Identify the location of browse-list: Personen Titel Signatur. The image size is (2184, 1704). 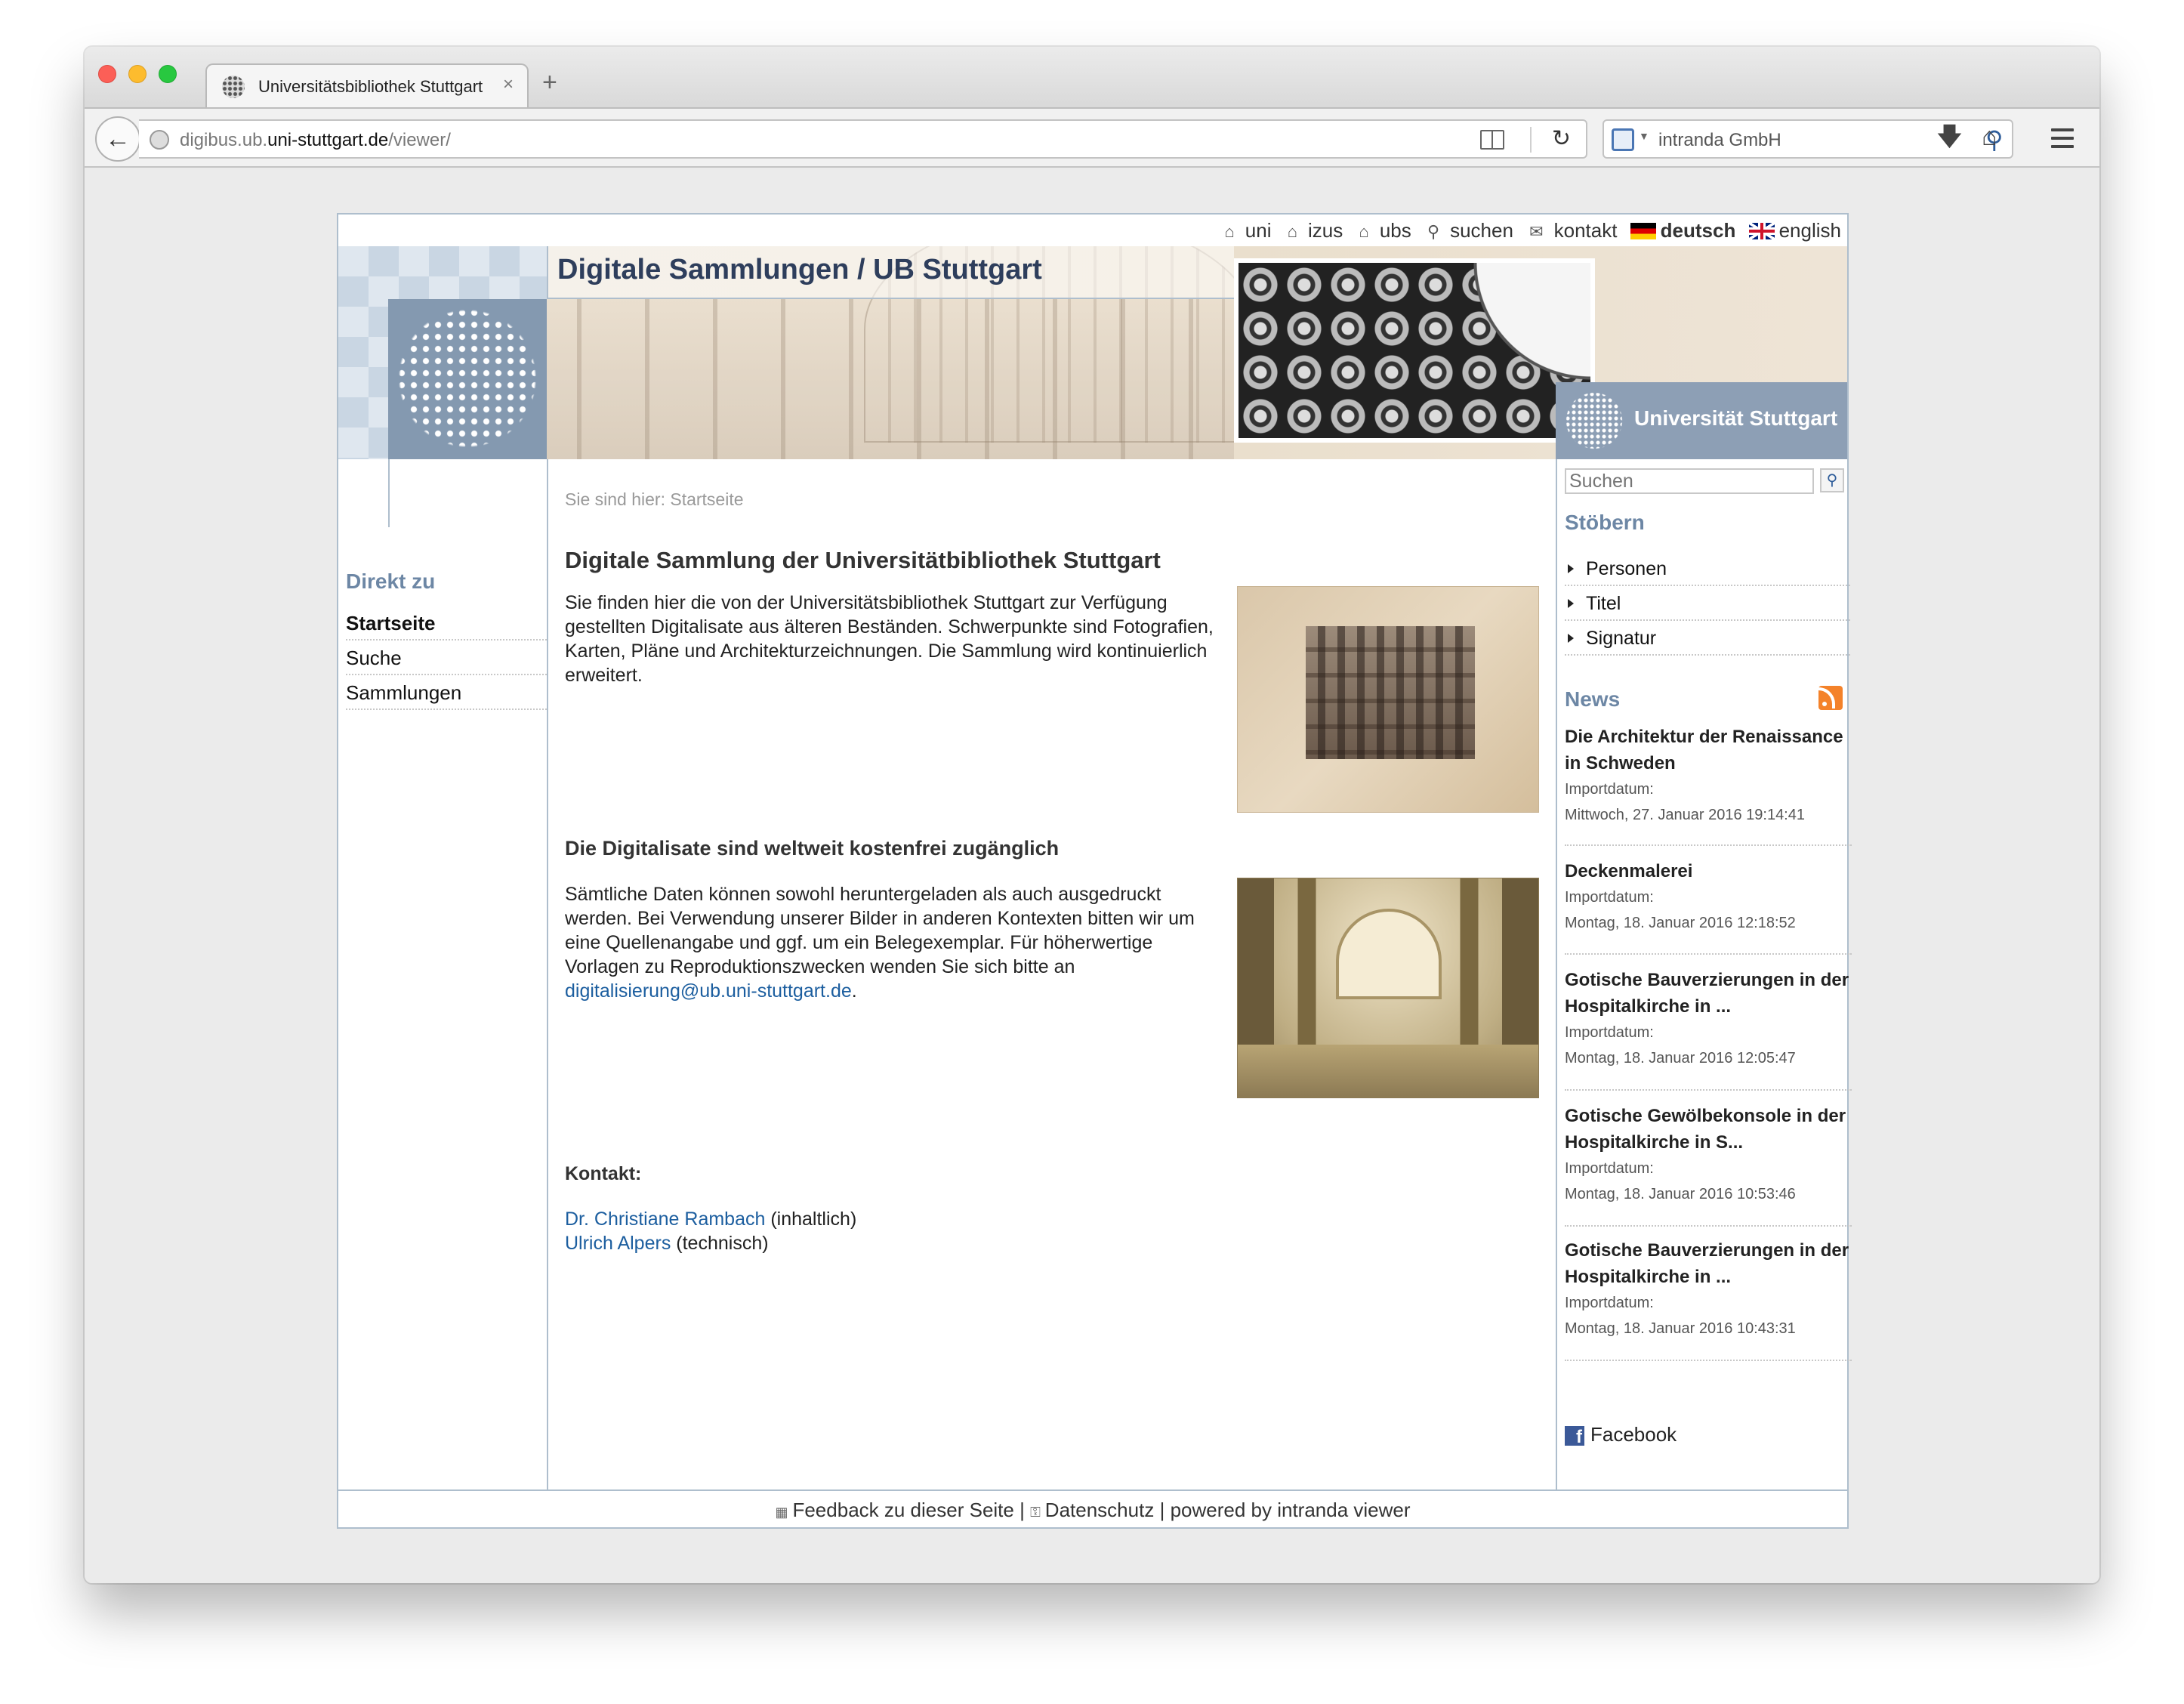
(1707, 603).